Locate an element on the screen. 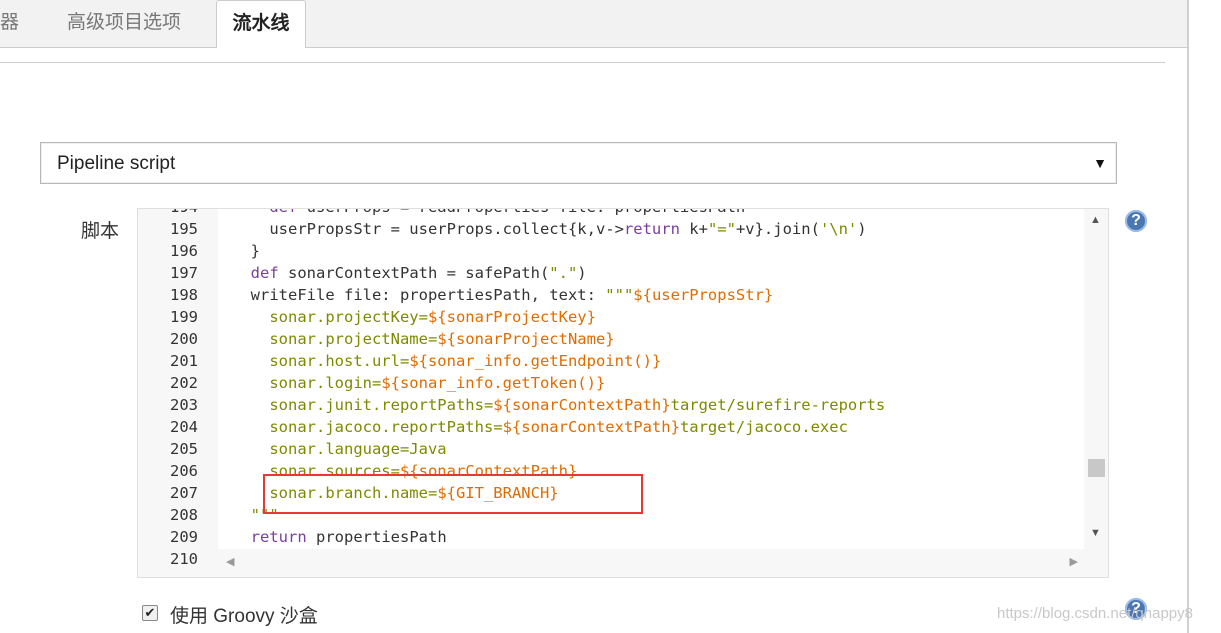 This screenshot has height=633, width=1221. line-number: 194 is located at coordinates (168, 212).